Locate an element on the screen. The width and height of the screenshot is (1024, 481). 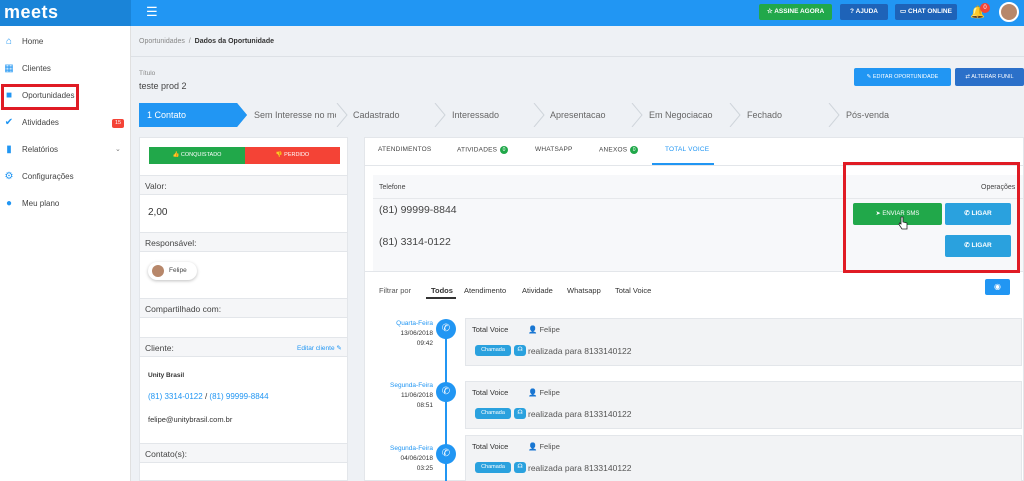
sidebar-item-label: Home is located at coordinates (33, 41).